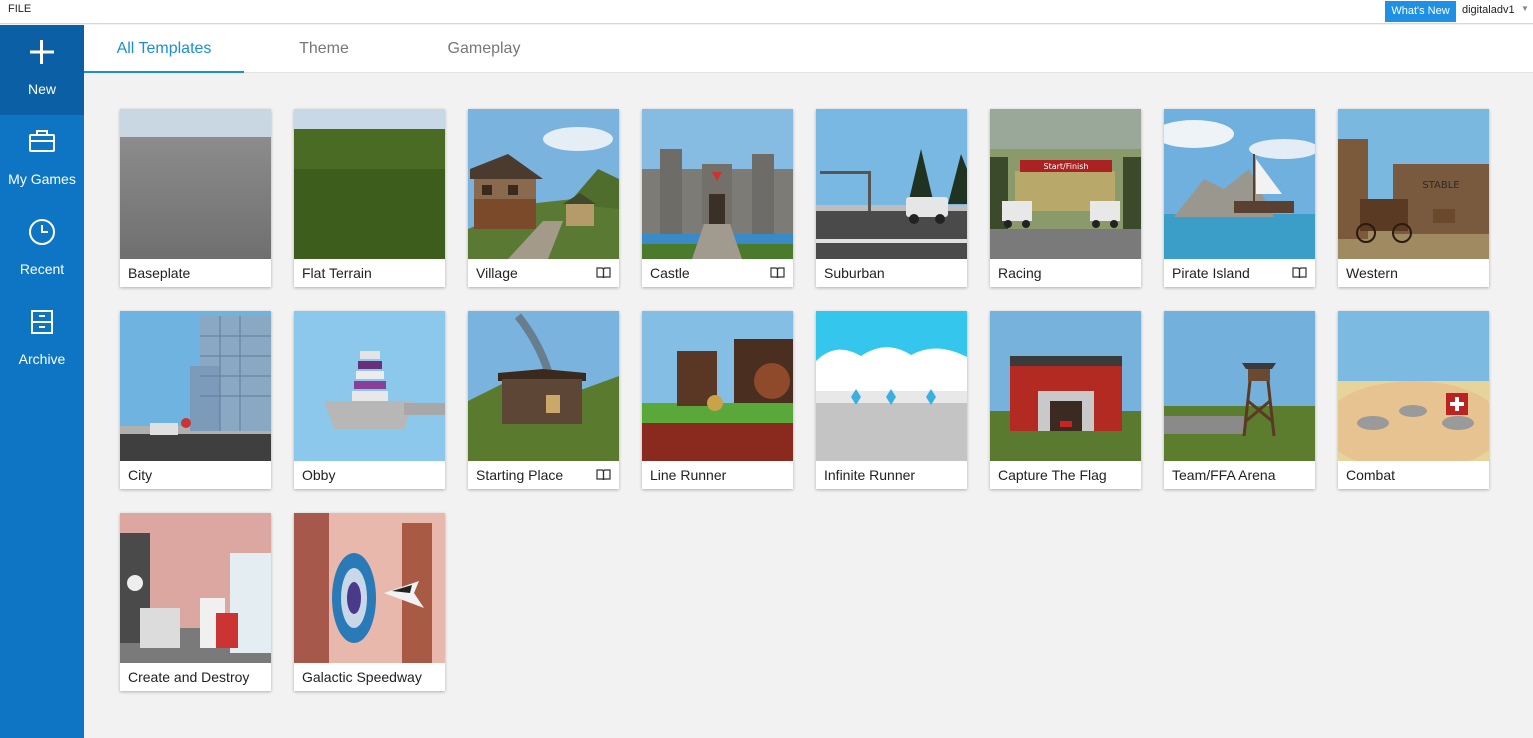 This screenshot has height=738, width=1533. Describe the element at coordinates (324, 49) in the screenshot. I see `tab-theme: Theme` at that location.